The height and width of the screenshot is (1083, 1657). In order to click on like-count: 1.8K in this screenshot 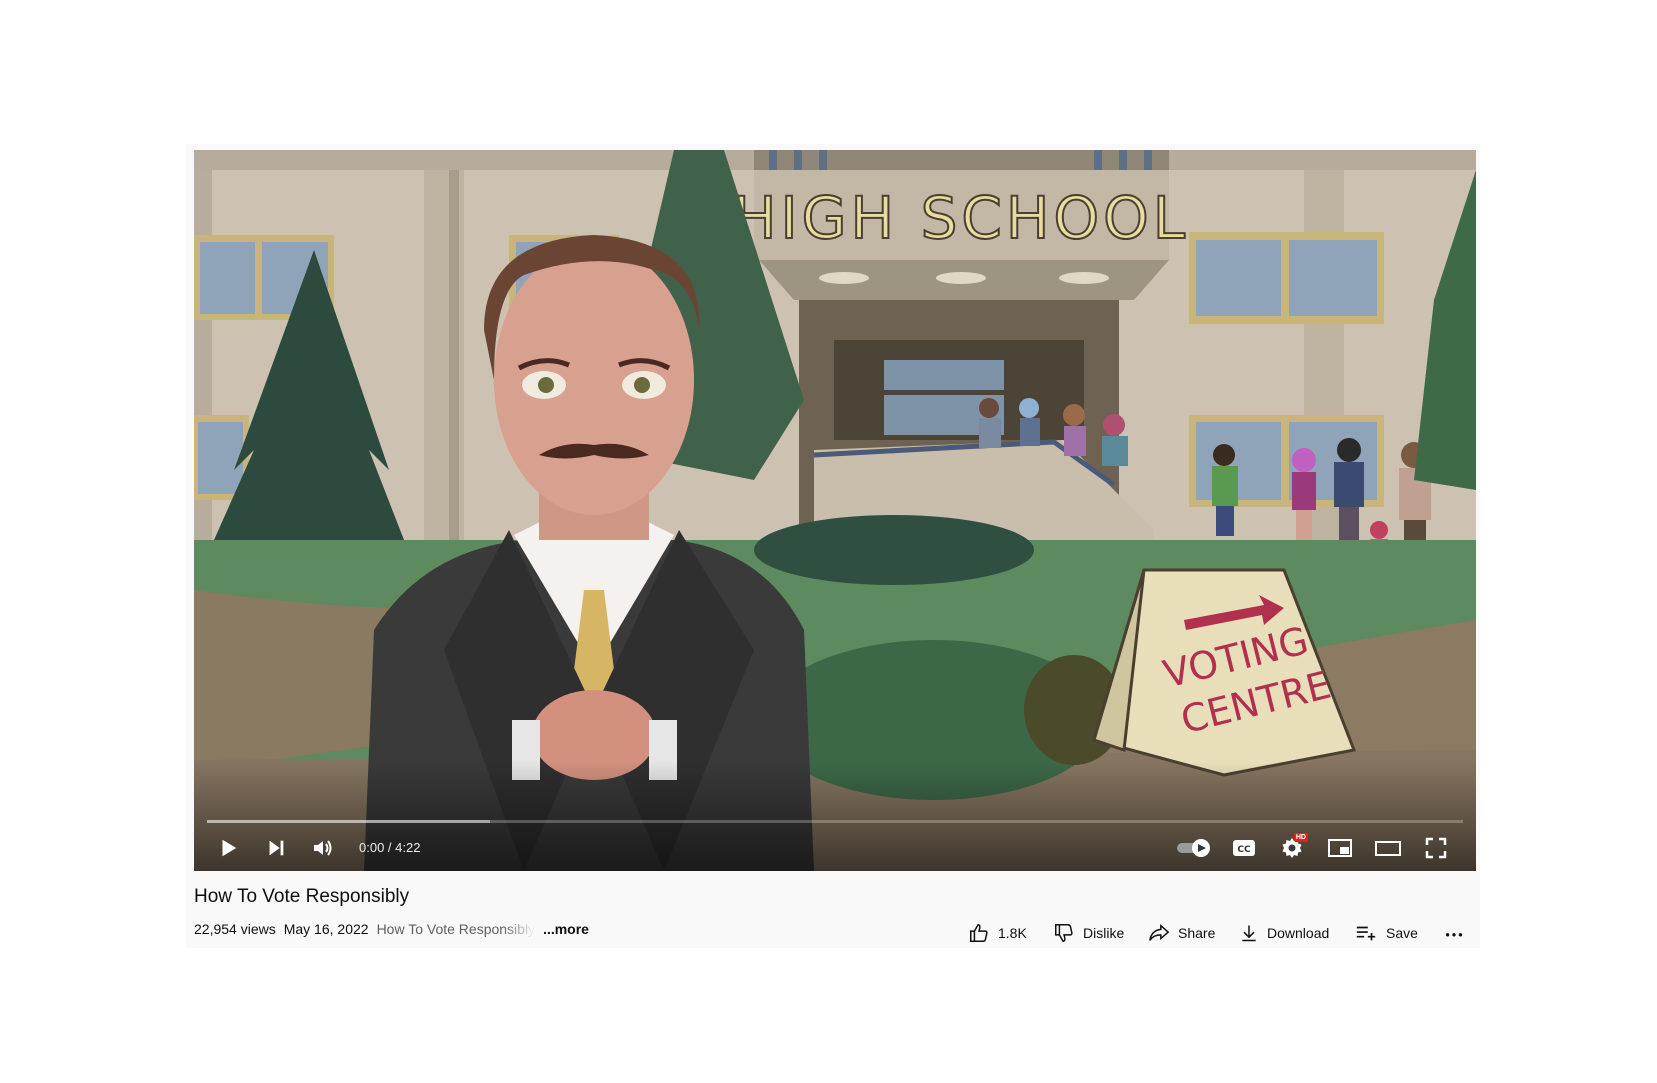, I will do `click(1012, 933)`.